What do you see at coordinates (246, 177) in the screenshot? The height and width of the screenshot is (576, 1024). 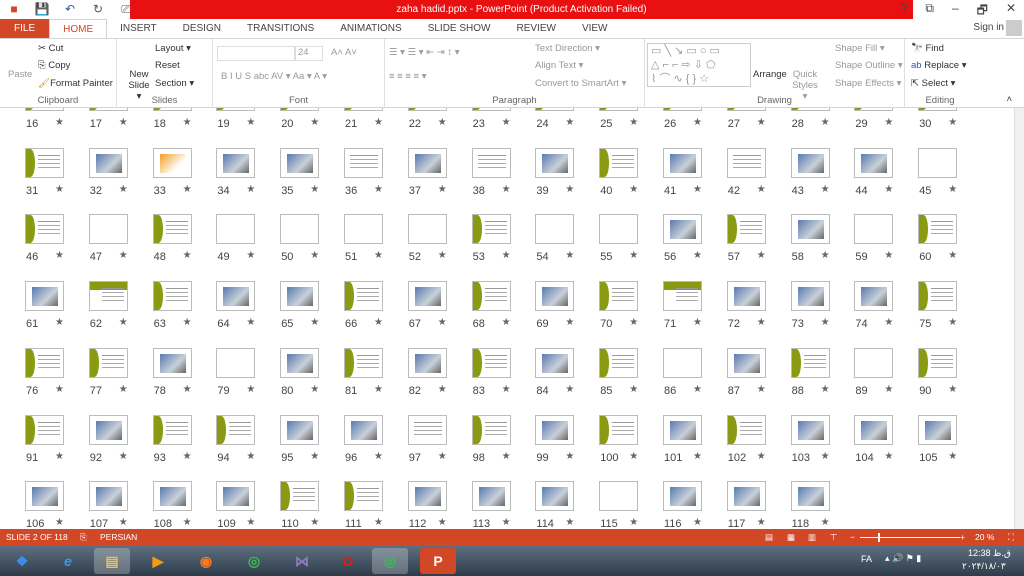 I see `slide-thumbnail-34: 34 ★` at bounding box center [246, 177].